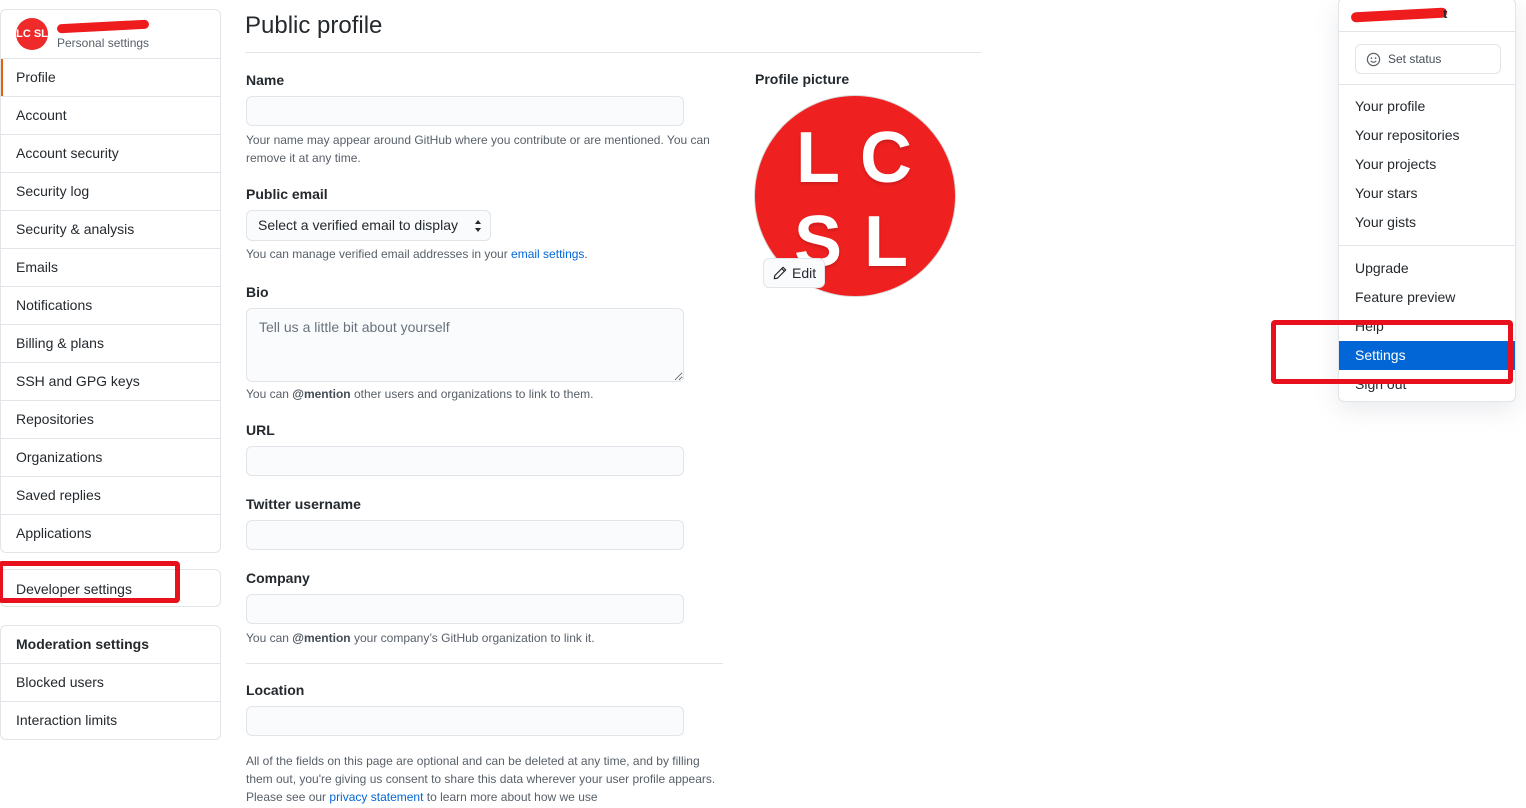 The image size is (1526, 808). What do you see at coordinates (110, 458) in the screenshot?
I see `sidebar-item-organizations: Organizations` at bounding box center [110, 458].